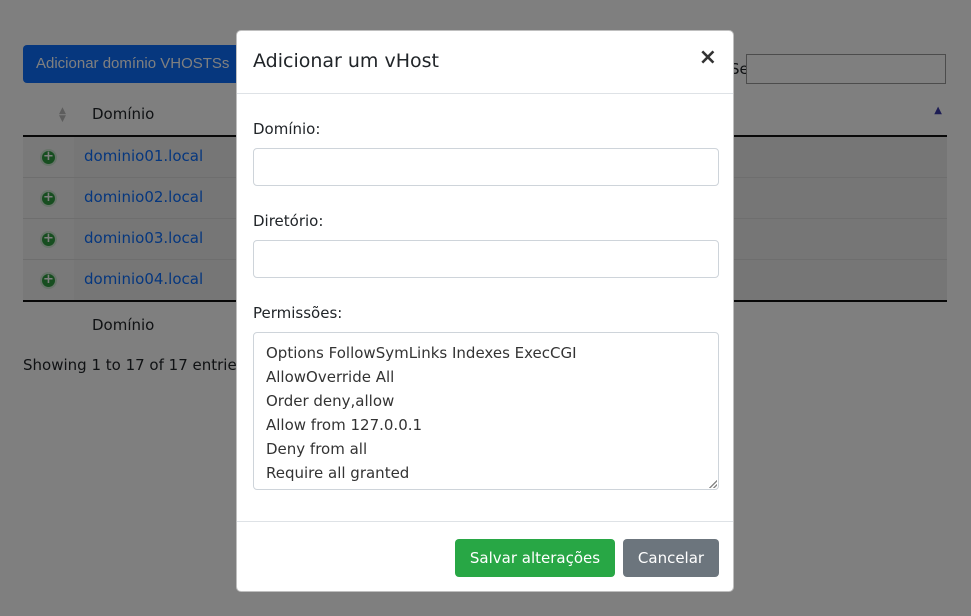  Describe the element at coordinates (713, 484) in the screenshot. I see `resize-grip-icon` at that location.